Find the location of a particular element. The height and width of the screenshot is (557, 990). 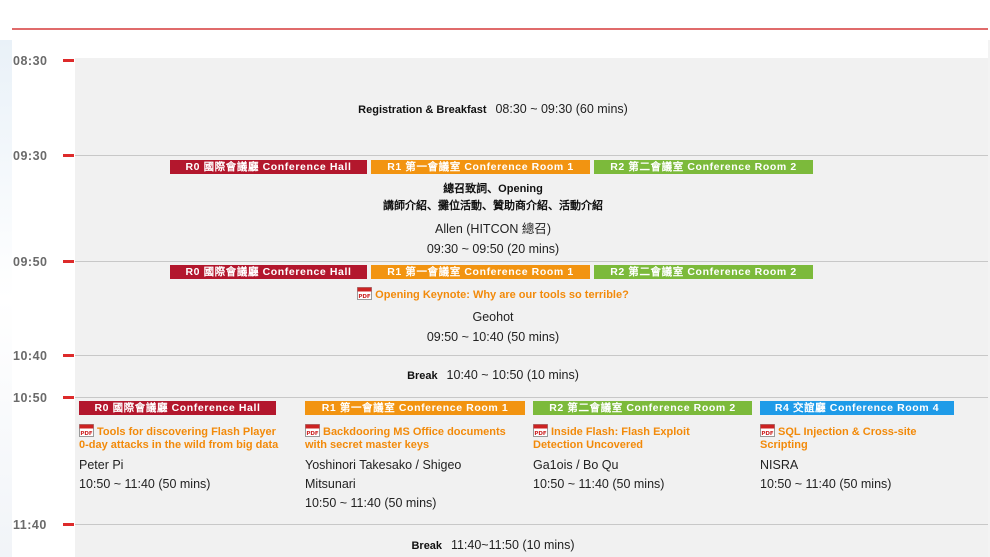

talk-title-line1: Backdooring MS Office documents is located at coordinates (414, 432).